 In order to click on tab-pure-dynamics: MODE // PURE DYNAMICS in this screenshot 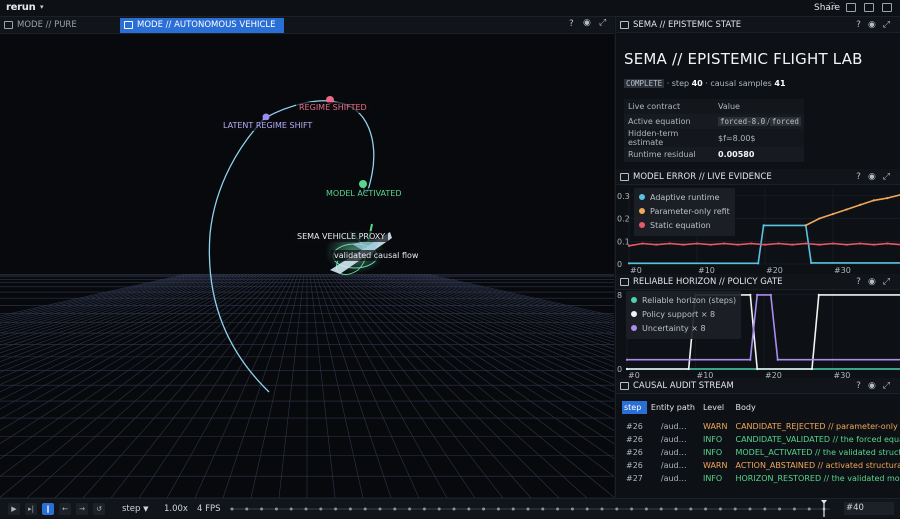, I will do `click(59, 25)`.